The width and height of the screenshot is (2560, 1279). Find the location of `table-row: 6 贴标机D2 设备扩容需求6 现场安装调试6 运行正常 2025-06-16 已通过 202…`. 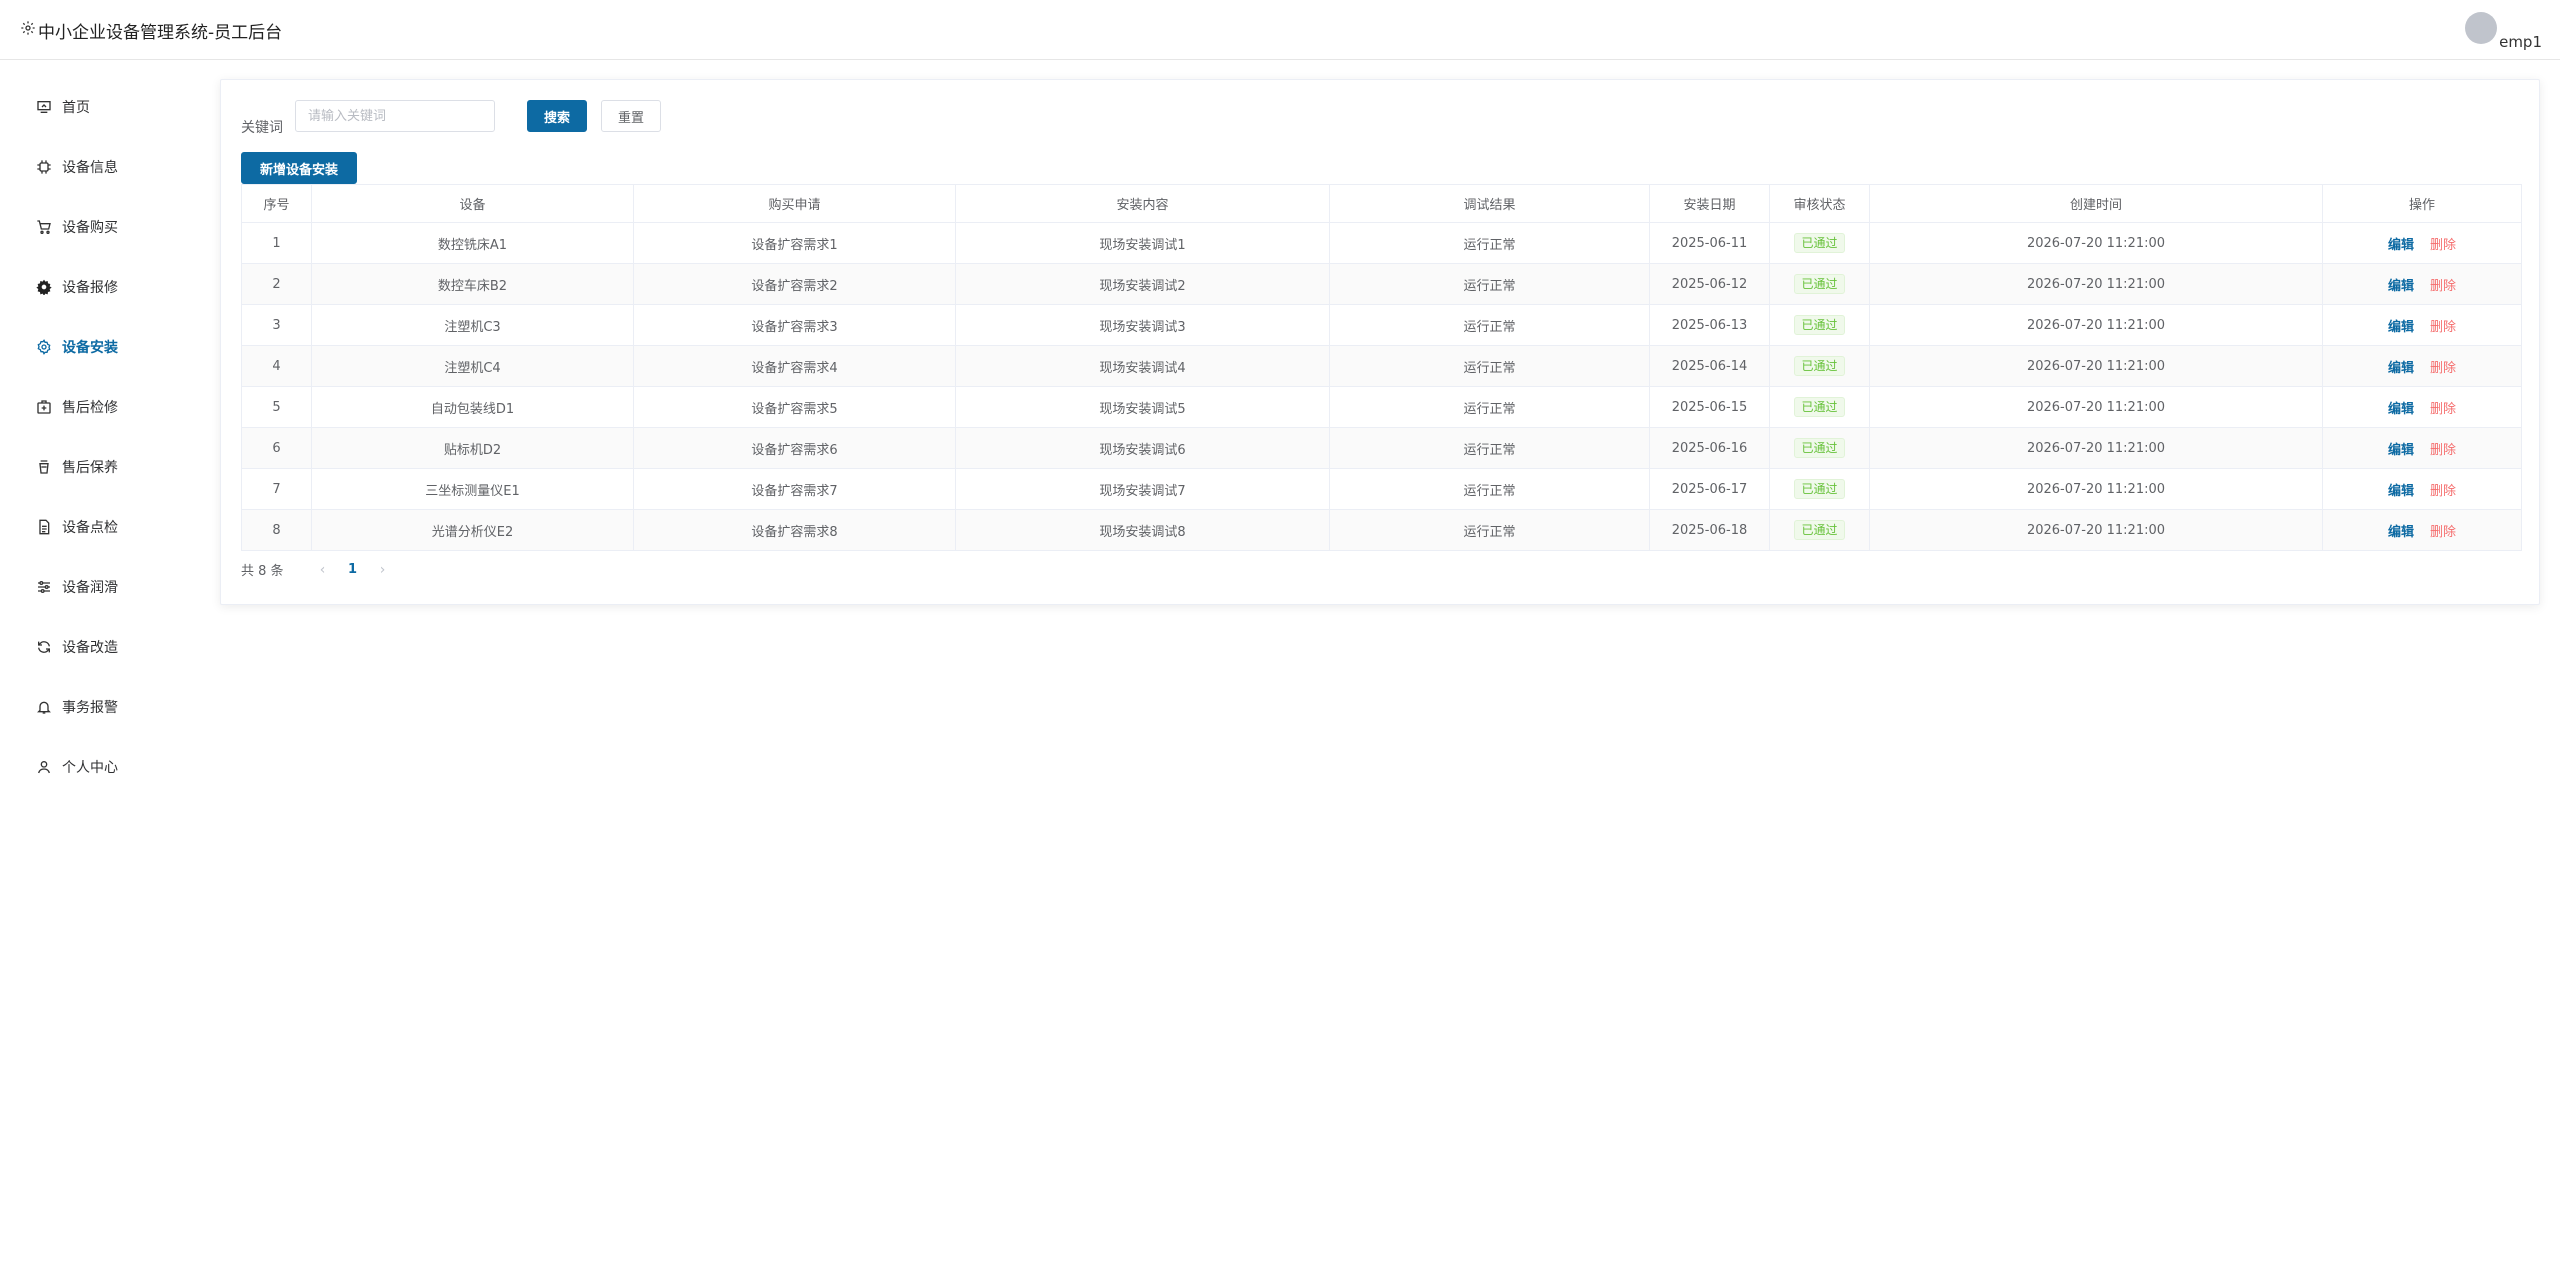

table-row: 6 贴标机D2 设备扩容需求6 现场安装调试6 运行正常 2025-06-16 已通过 202… is located at coordinates (1381, 448).